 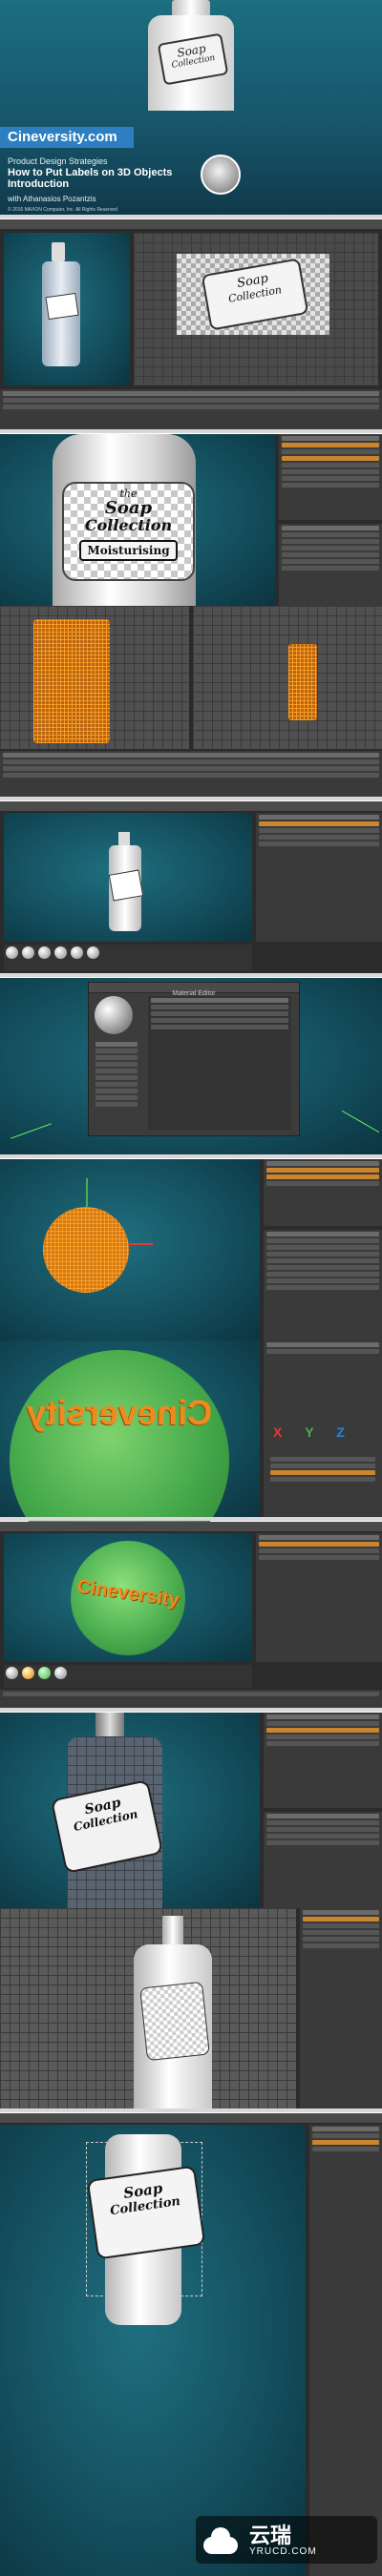 I want to click on wire-sphere, so click(x=86, y=1250).